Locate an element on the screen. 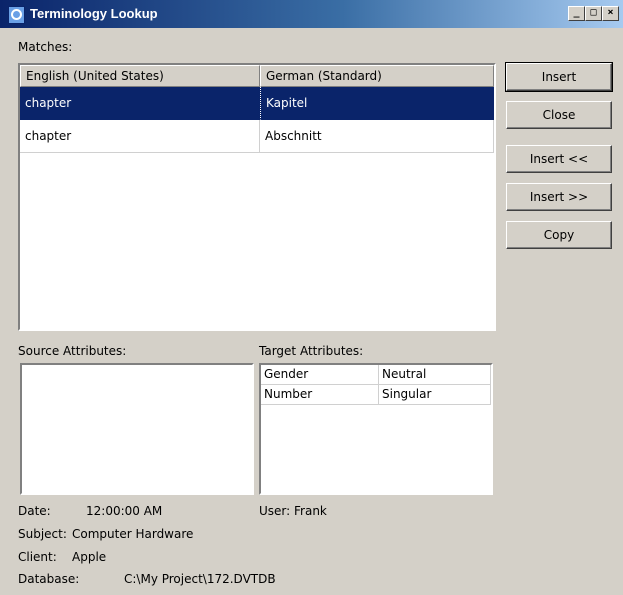  subject-value: Computer Hardware is located at coordinates (133, 534).